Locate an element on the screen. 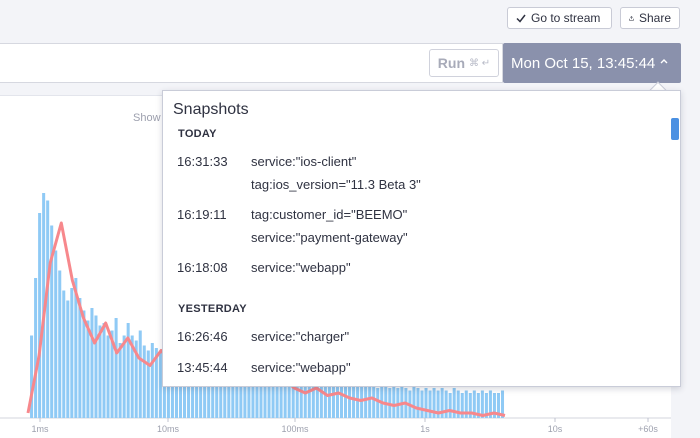 This screenshot has width=700, height=438. snapshot-time: 13:45:44 is located at coordinates (202, 367).